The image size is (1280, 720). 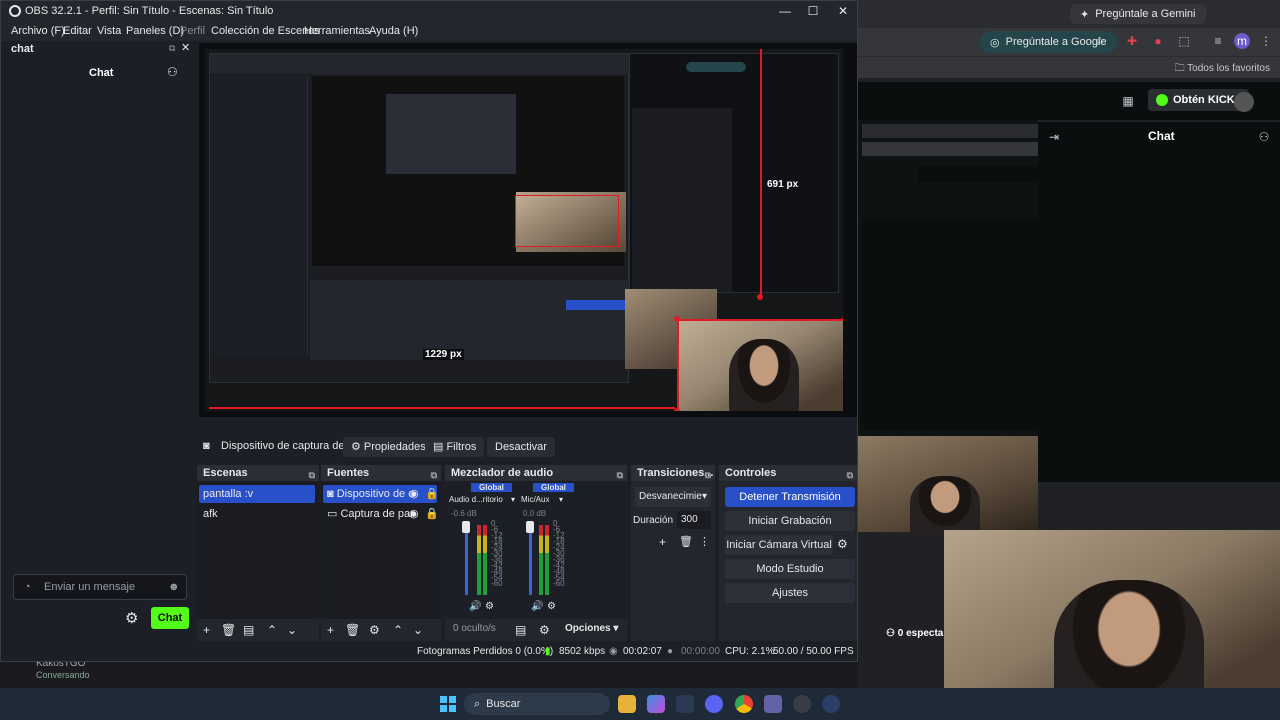 I want to click on menu-docks: Paneles (D), so click(x=155, y=31).